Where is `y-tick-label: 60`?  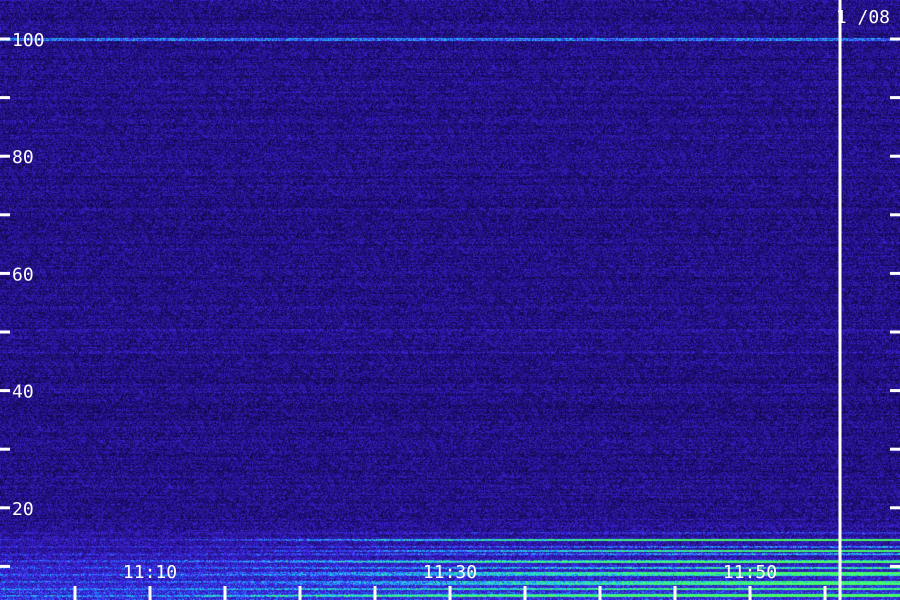 y-tick-label: 60 is located at coordinates (23, 274).